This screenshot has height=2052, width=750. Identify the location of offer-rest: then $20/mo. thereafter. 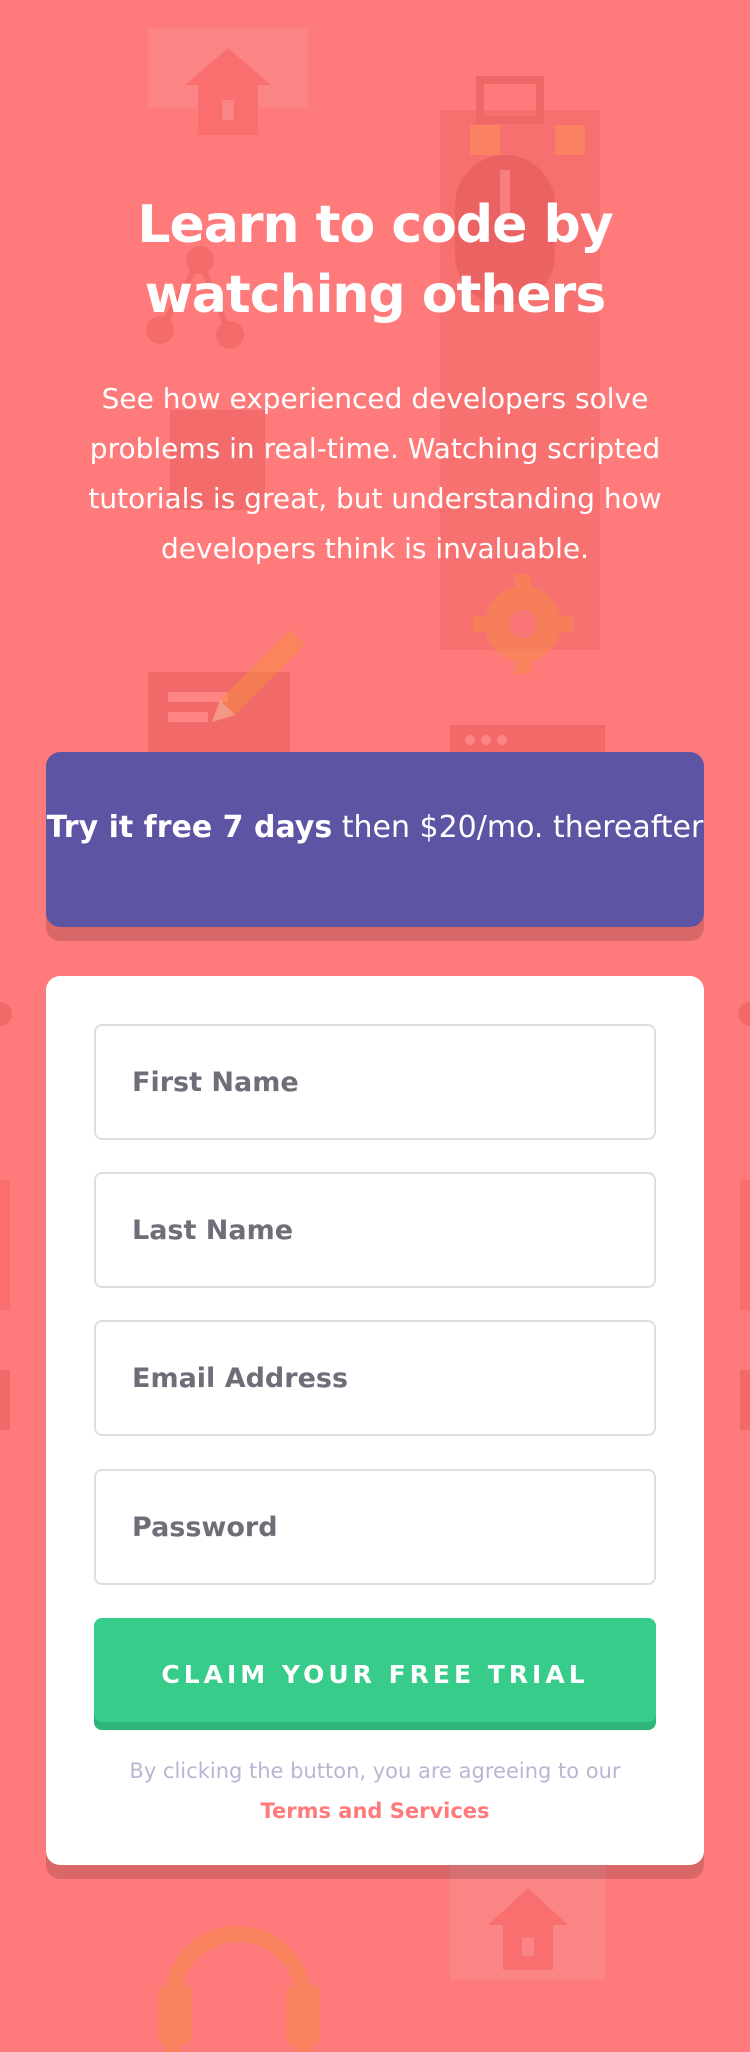
(518, 827).